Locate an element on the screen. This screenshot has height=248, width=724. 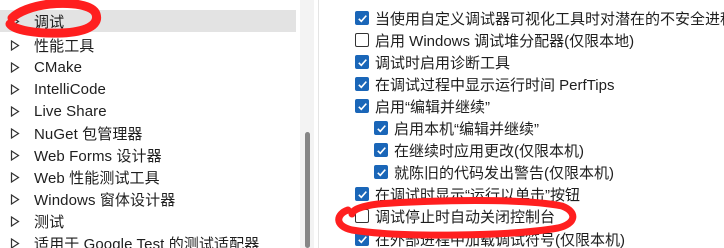
tree-item-label: Web 性能测试工具 is located at coordinates (97, 178).